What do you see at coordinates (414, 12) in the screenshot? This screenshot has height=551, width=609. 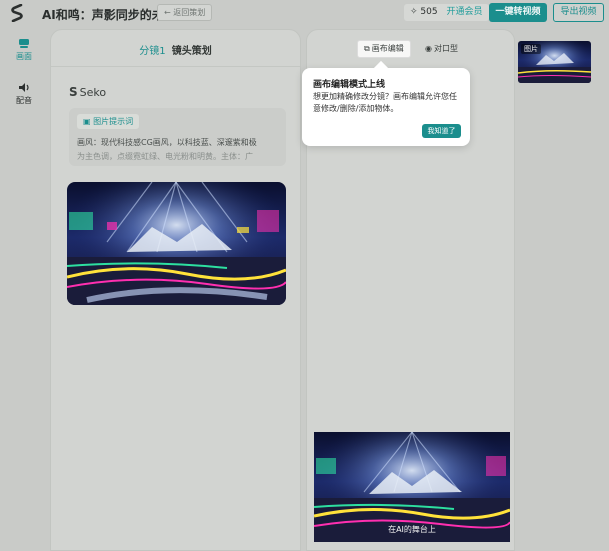 I see `credits-gem-icon: ✧` at bounding box center [414, 12].